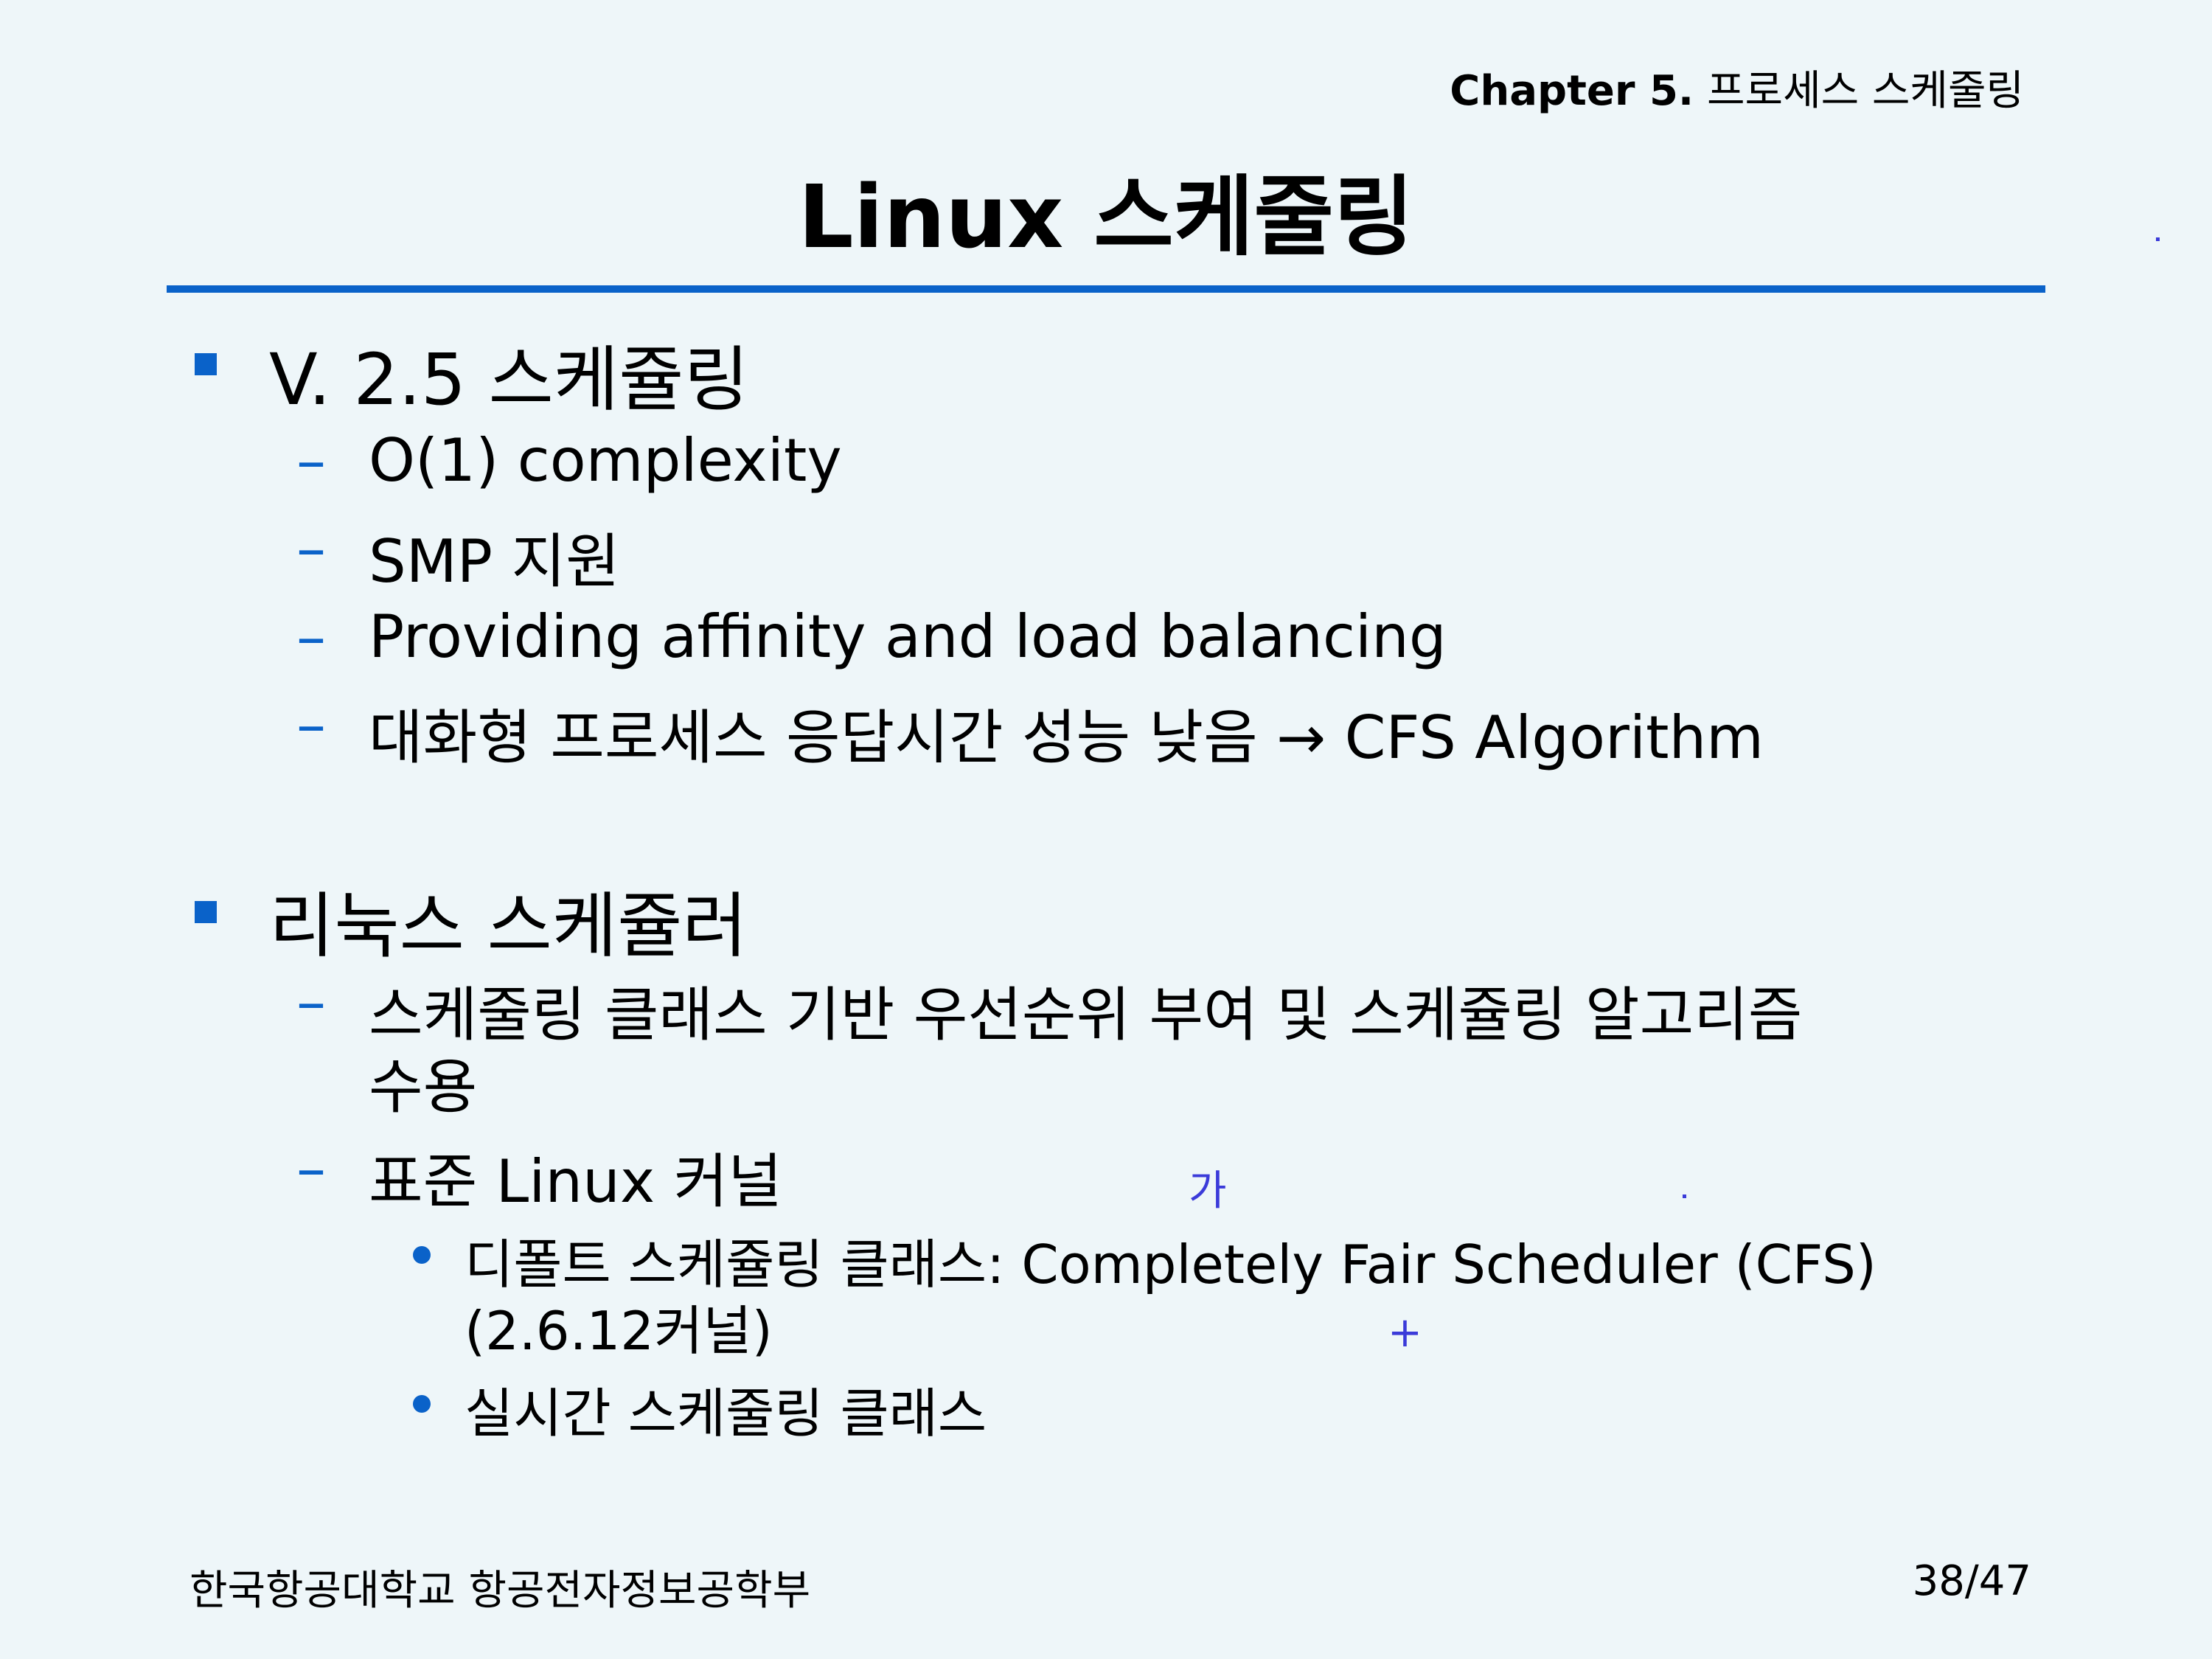  Describe the element at coordinates (1066, 737) in the screenshot. I see `list-item: 대화형 프로세스 응답시간 성능 낮음 → CFS Algorithm` at that location.